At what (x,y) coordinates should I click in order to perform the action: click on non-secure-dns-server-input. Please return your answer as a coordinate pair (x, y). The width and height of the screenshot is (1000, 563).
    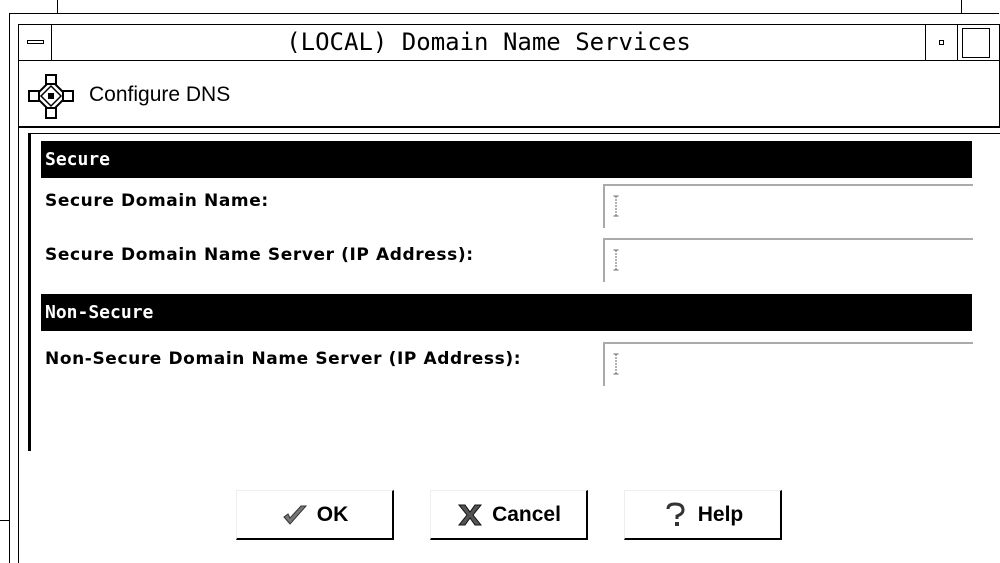
    Looking at the image, I should click on (788, 364).